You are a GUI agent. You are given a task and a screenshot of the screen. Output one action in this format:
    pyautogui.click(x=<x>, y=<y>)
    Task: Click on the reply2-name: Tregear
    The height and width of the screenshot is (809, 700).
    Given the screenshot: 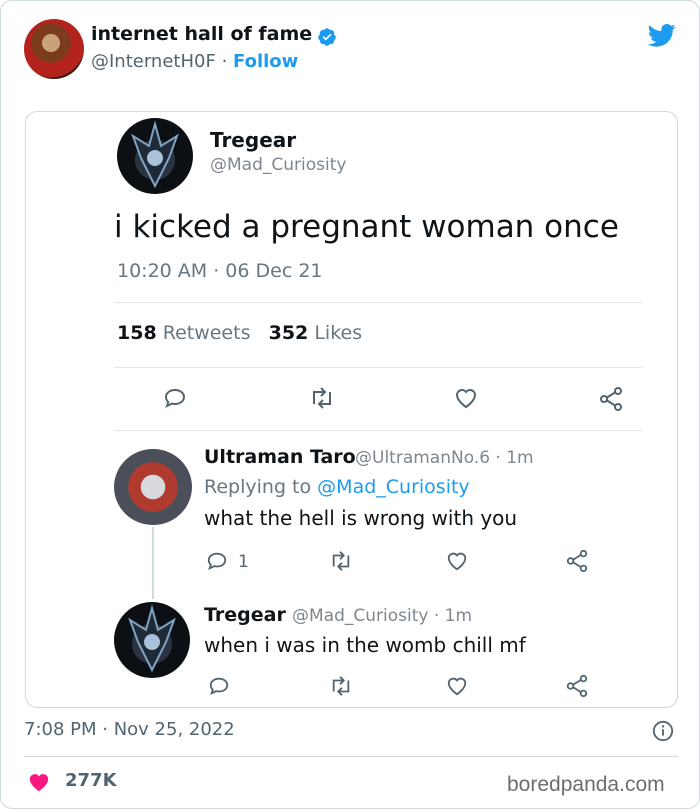 What is the action you would take?
    pyautogui.click(x=245, y=615)
    